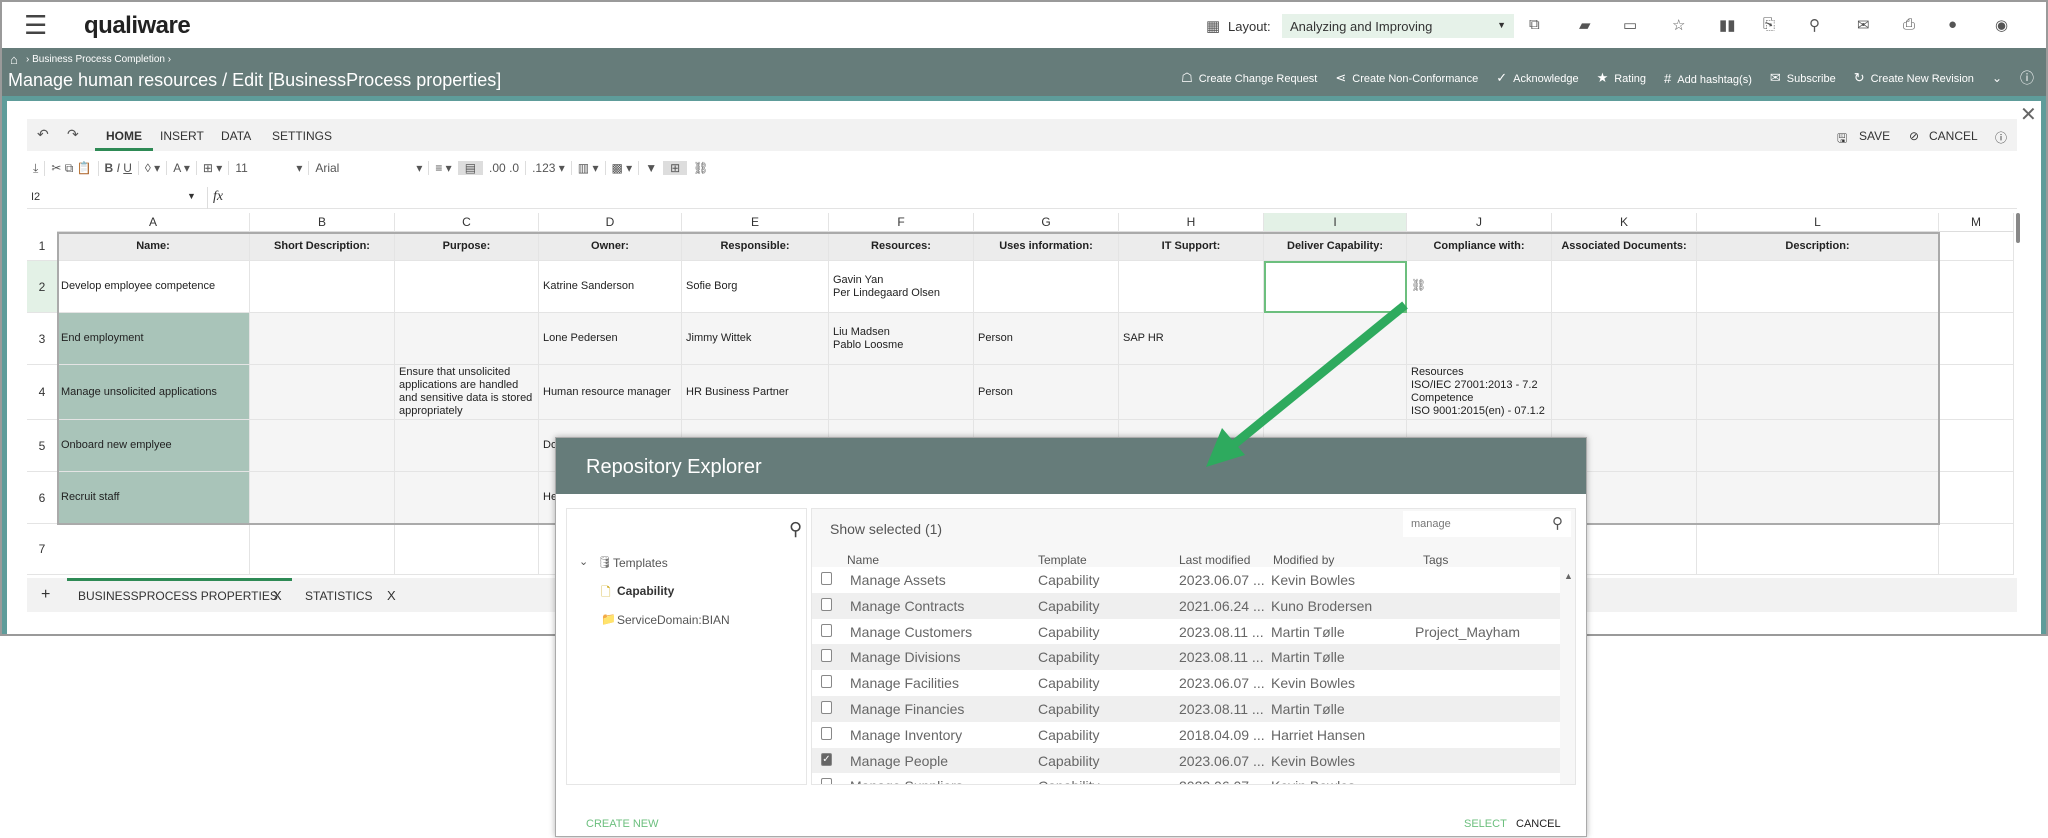 The height and width of the screenshot is (838, 2048). What do you see at coordinates (2027, 78) in the screenshot?
I see `info-icon: ⓘ` at bounding box center [2027, 78].